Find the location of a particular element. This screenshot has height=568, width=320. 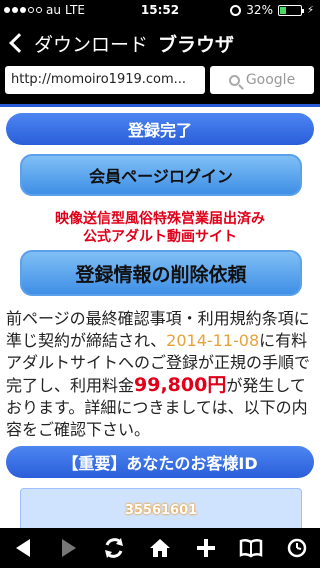

registration-complete-banner: 登録完了 is located at coordinates (160, 129).